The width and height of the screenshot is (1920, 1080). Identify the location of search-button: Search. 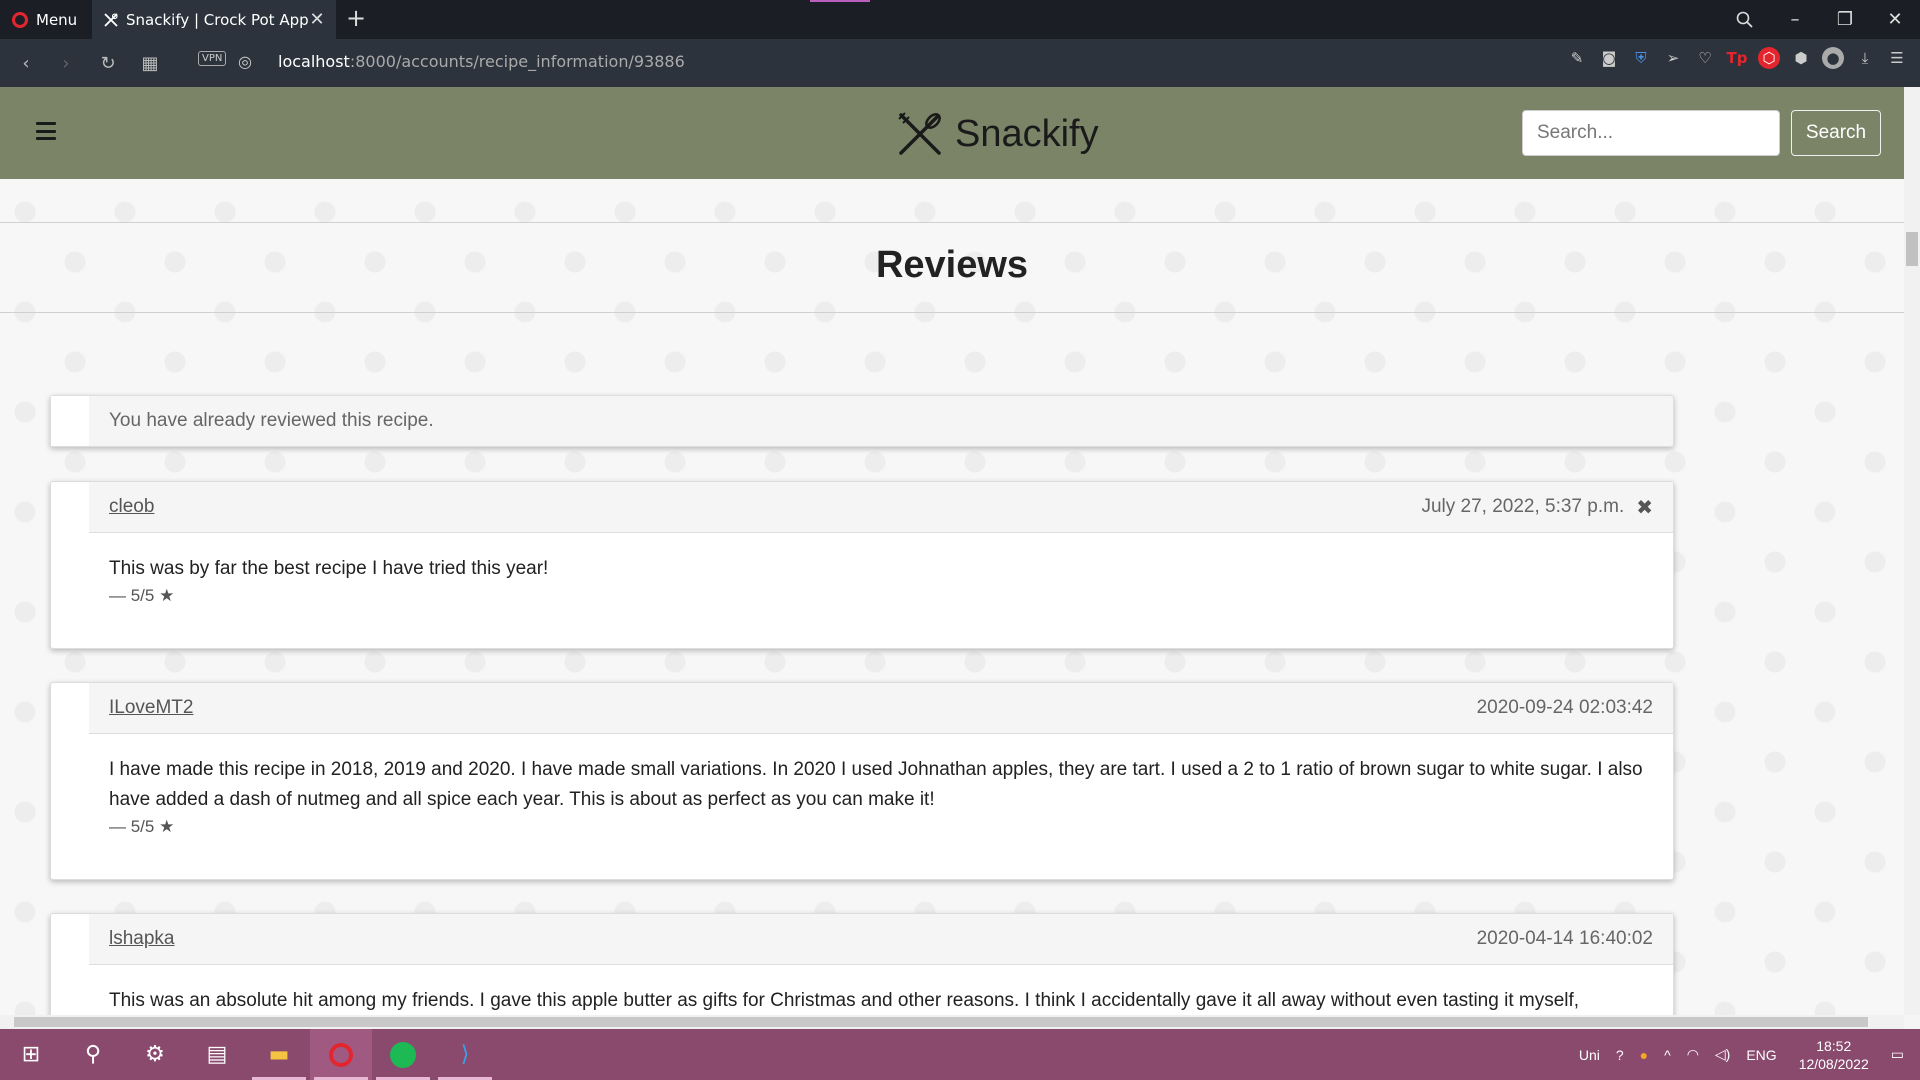
(1836, 133).